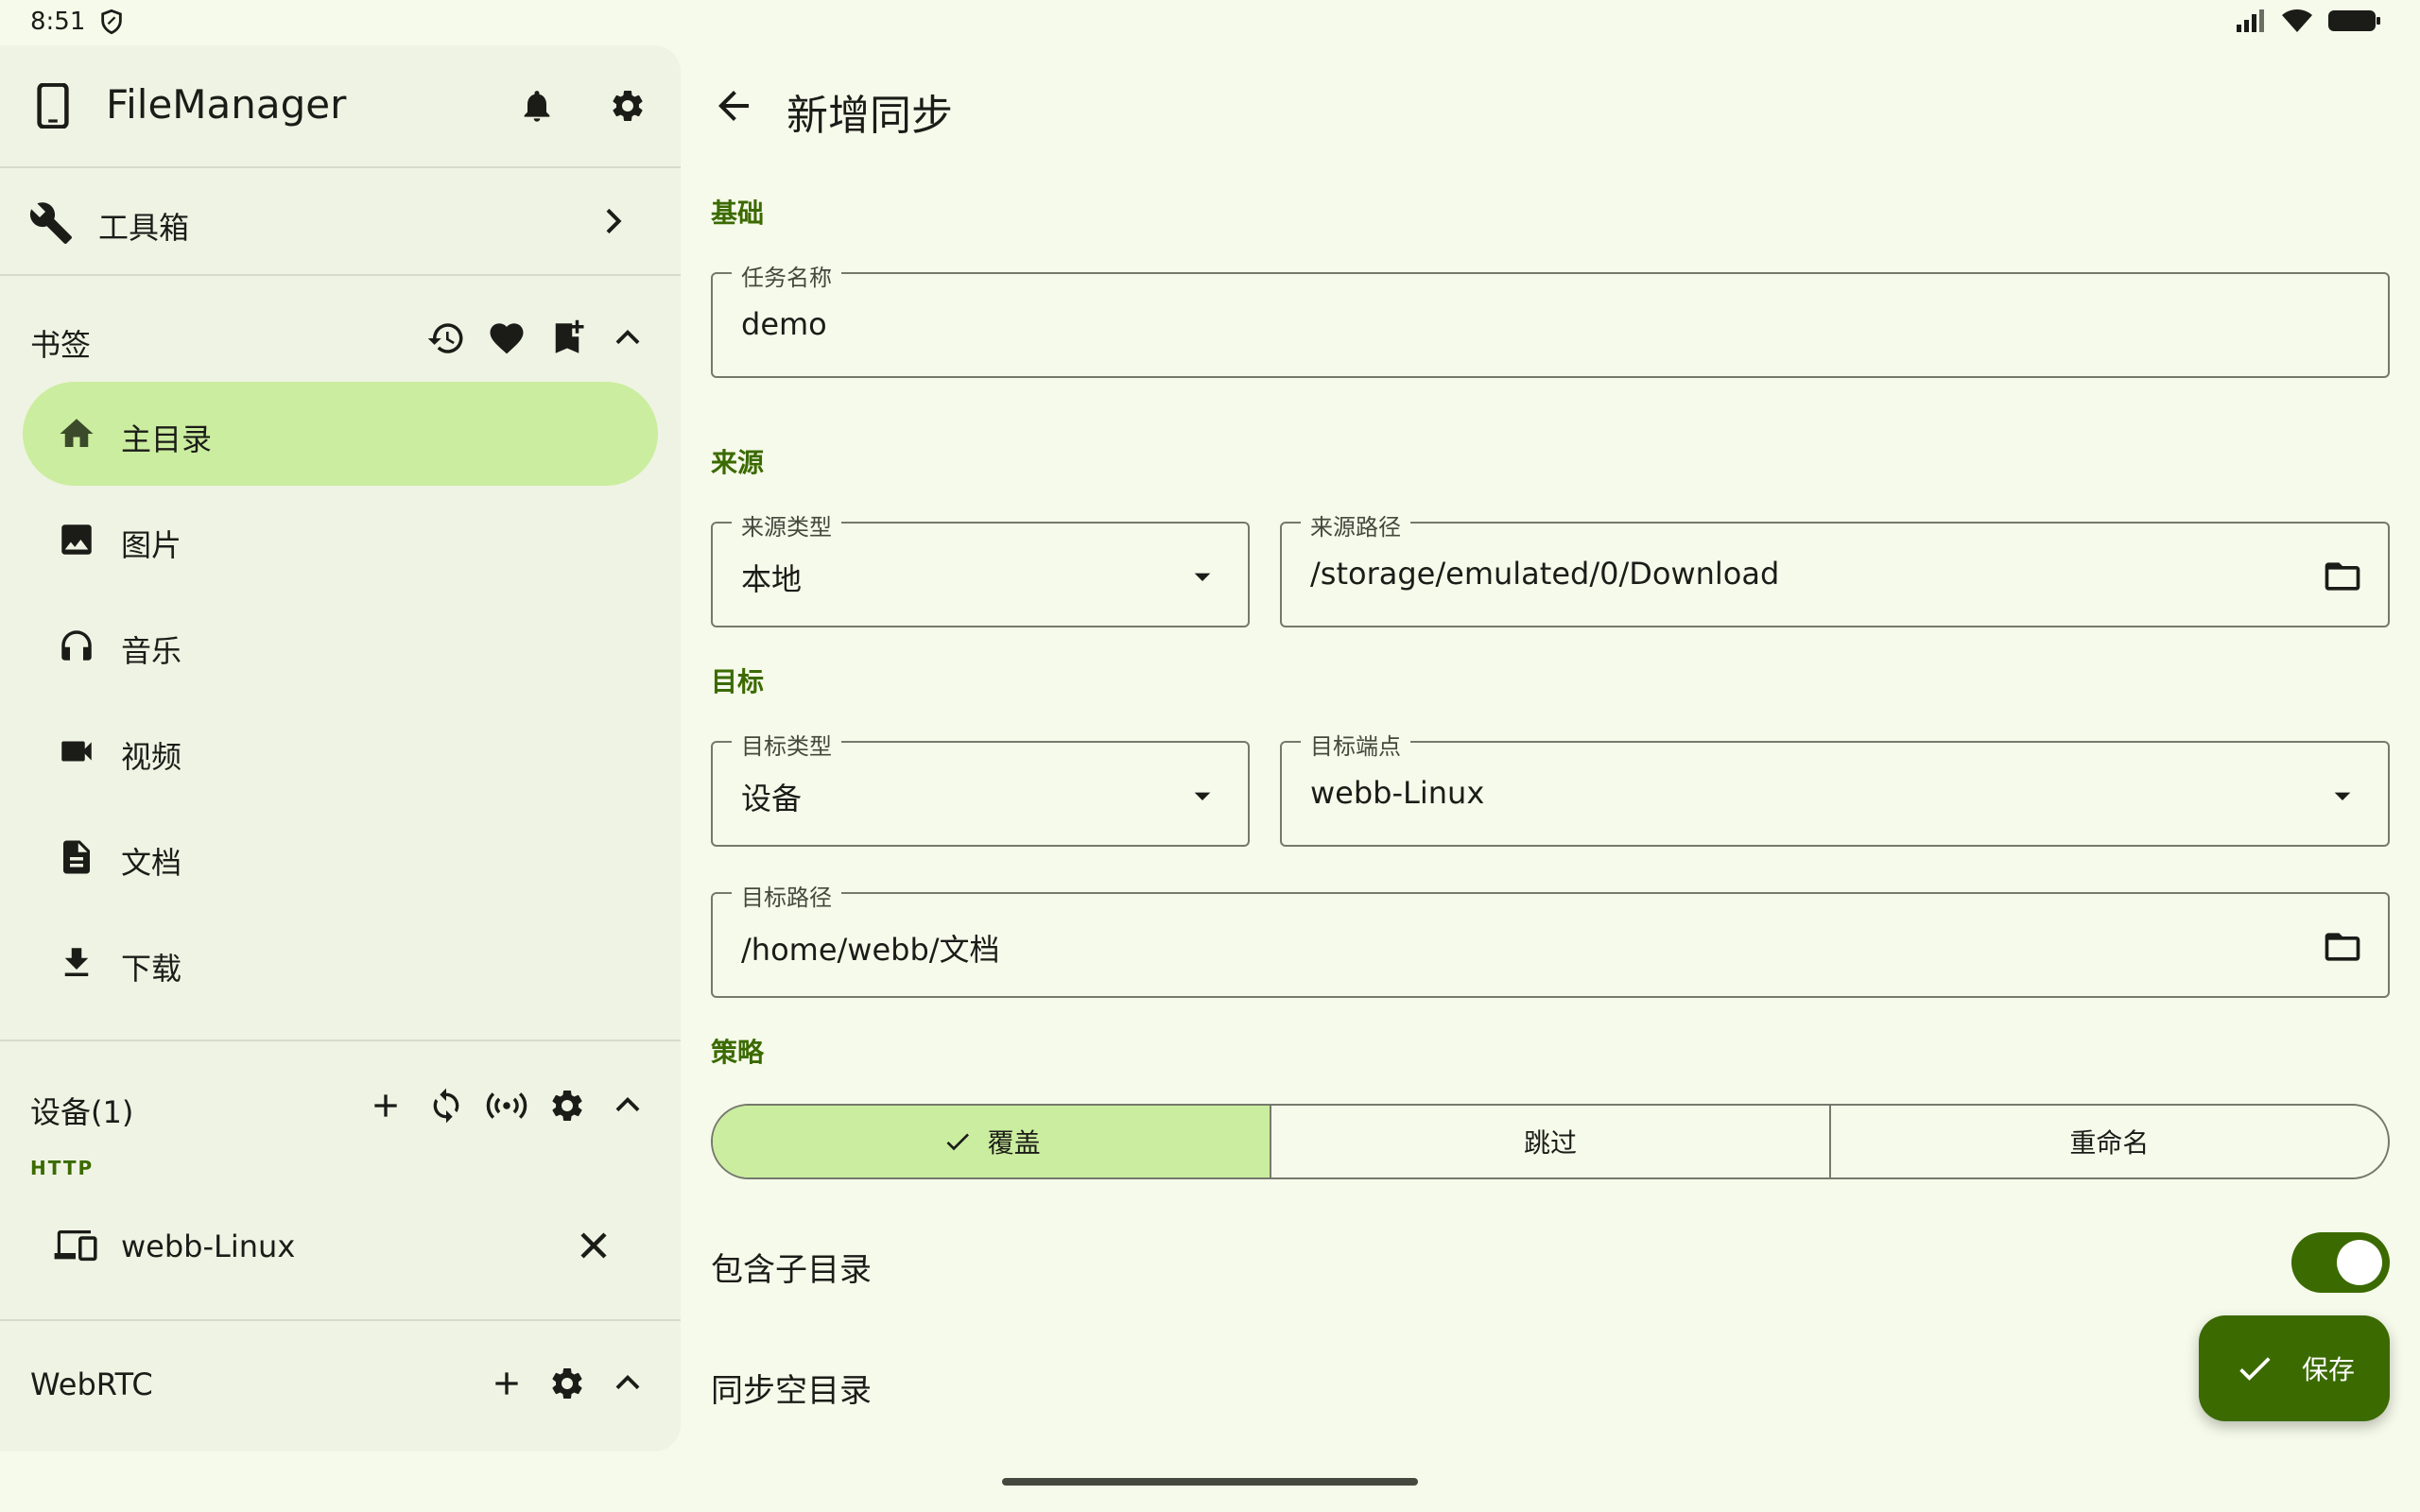 The width and height of the screenshot is (2420, 1512). I want to click on nav-item-label: 主目录, so click(167, 439).